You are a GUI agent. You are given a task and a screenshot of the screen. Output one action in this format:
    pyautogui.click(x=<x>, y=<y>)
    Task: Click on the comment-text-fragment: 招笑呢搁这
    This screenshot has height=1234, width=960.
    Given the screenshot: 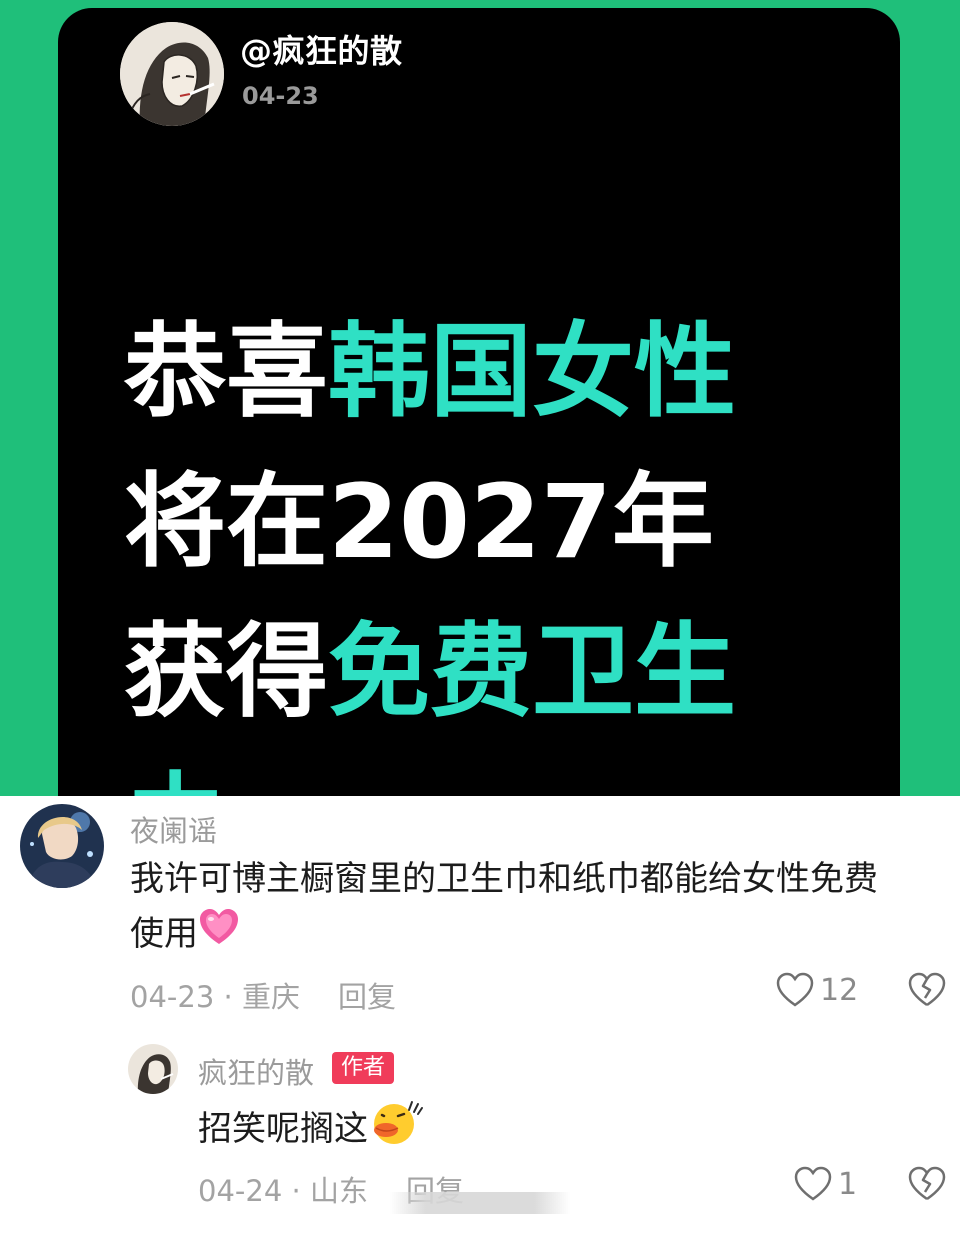 What is the action you would take?
    pyautogui.click(x=283, y=1129)
    